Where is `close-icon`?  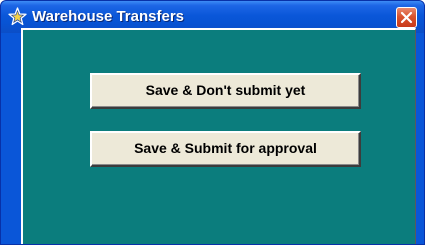
close-icon is located at coordinates (406, 17).